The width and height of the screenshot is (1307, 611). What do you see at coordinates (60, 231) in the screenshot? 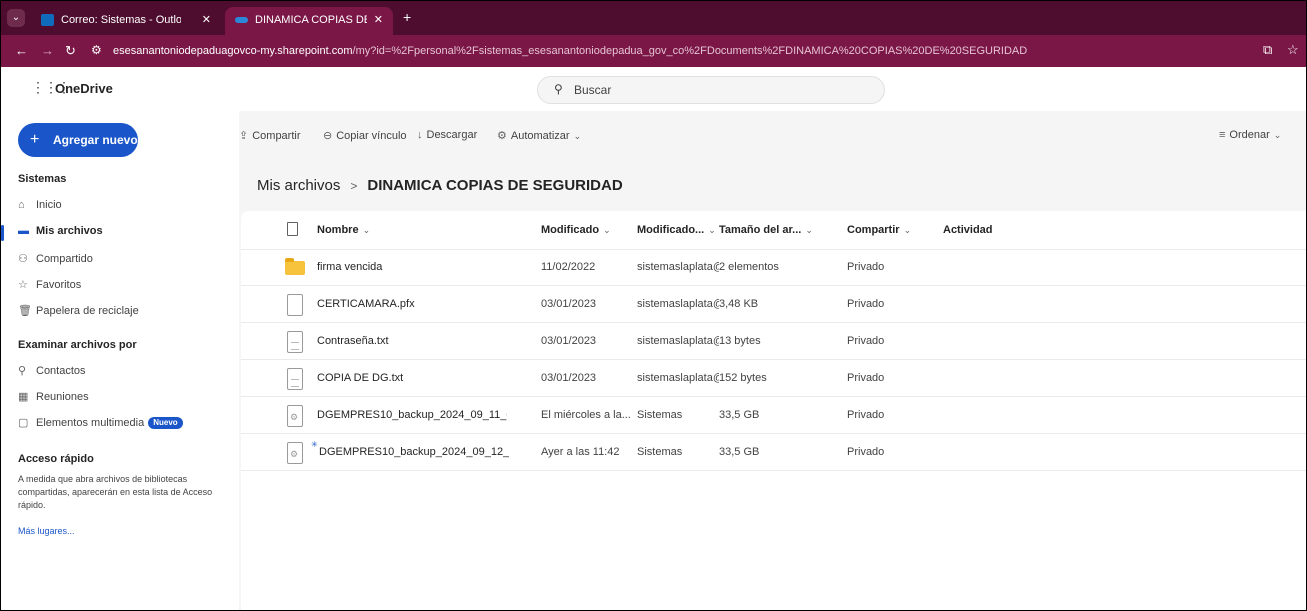
I see `sidebar-item-mis-archivos: ▬ Mis archivos` at bounding box center [60, 231].